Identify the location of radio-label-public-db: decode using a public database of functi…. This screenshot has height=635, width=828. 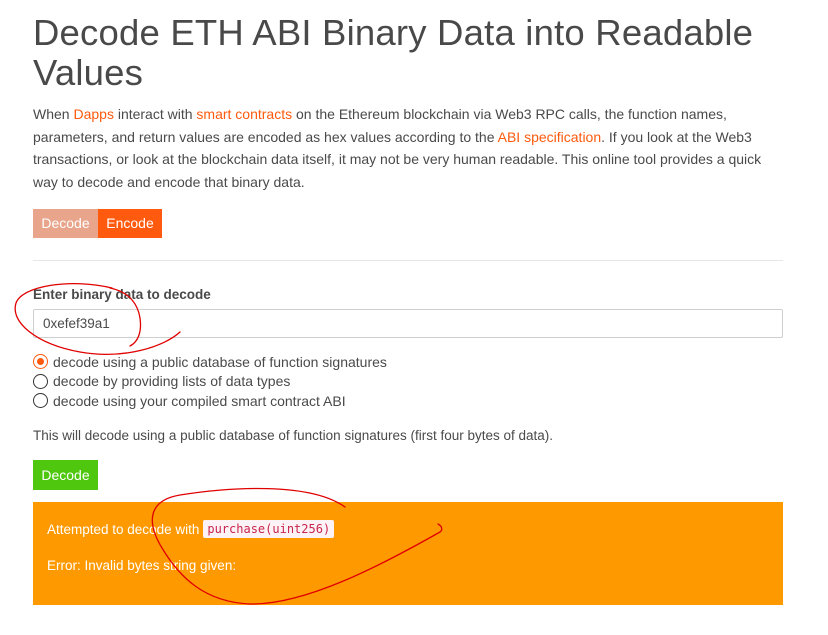
(220, 361).